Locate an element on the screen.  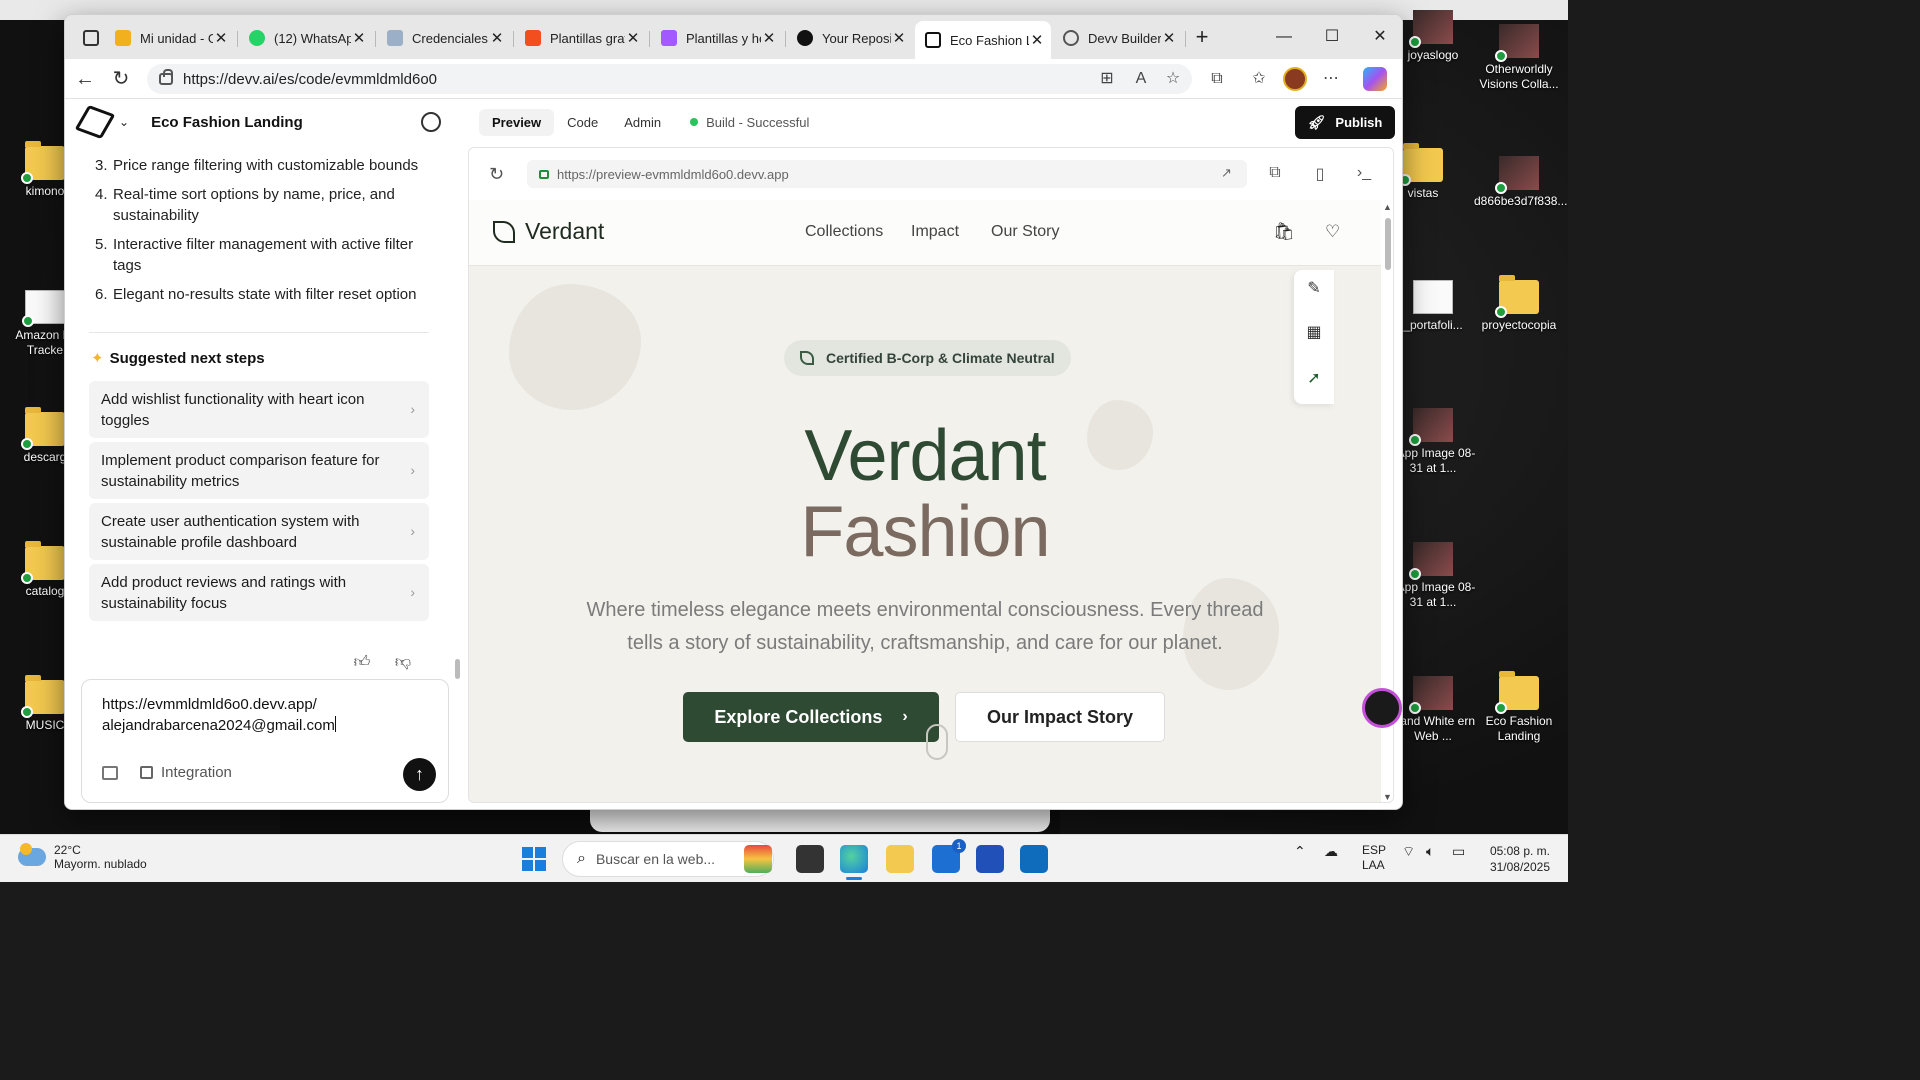
read-aloud-icon: A is located at coordinates (1141, 79).